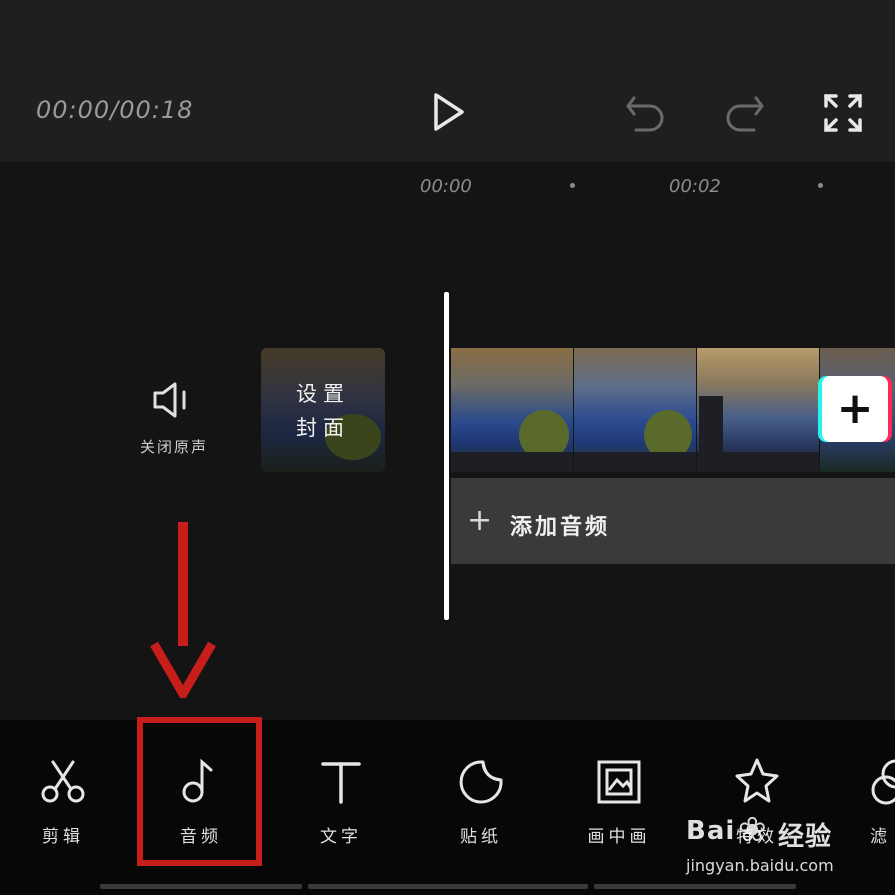  What do you see at coordinates (695, 186) in the screenshot?
I see `ruler-time-2: 00:02` at bounding box center [695, 186].